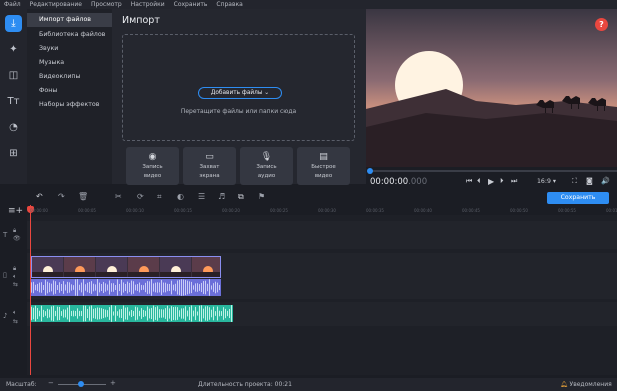  Describe the element at coordinates (493, 171) in the screenshot. I see `player-progress` at that location.